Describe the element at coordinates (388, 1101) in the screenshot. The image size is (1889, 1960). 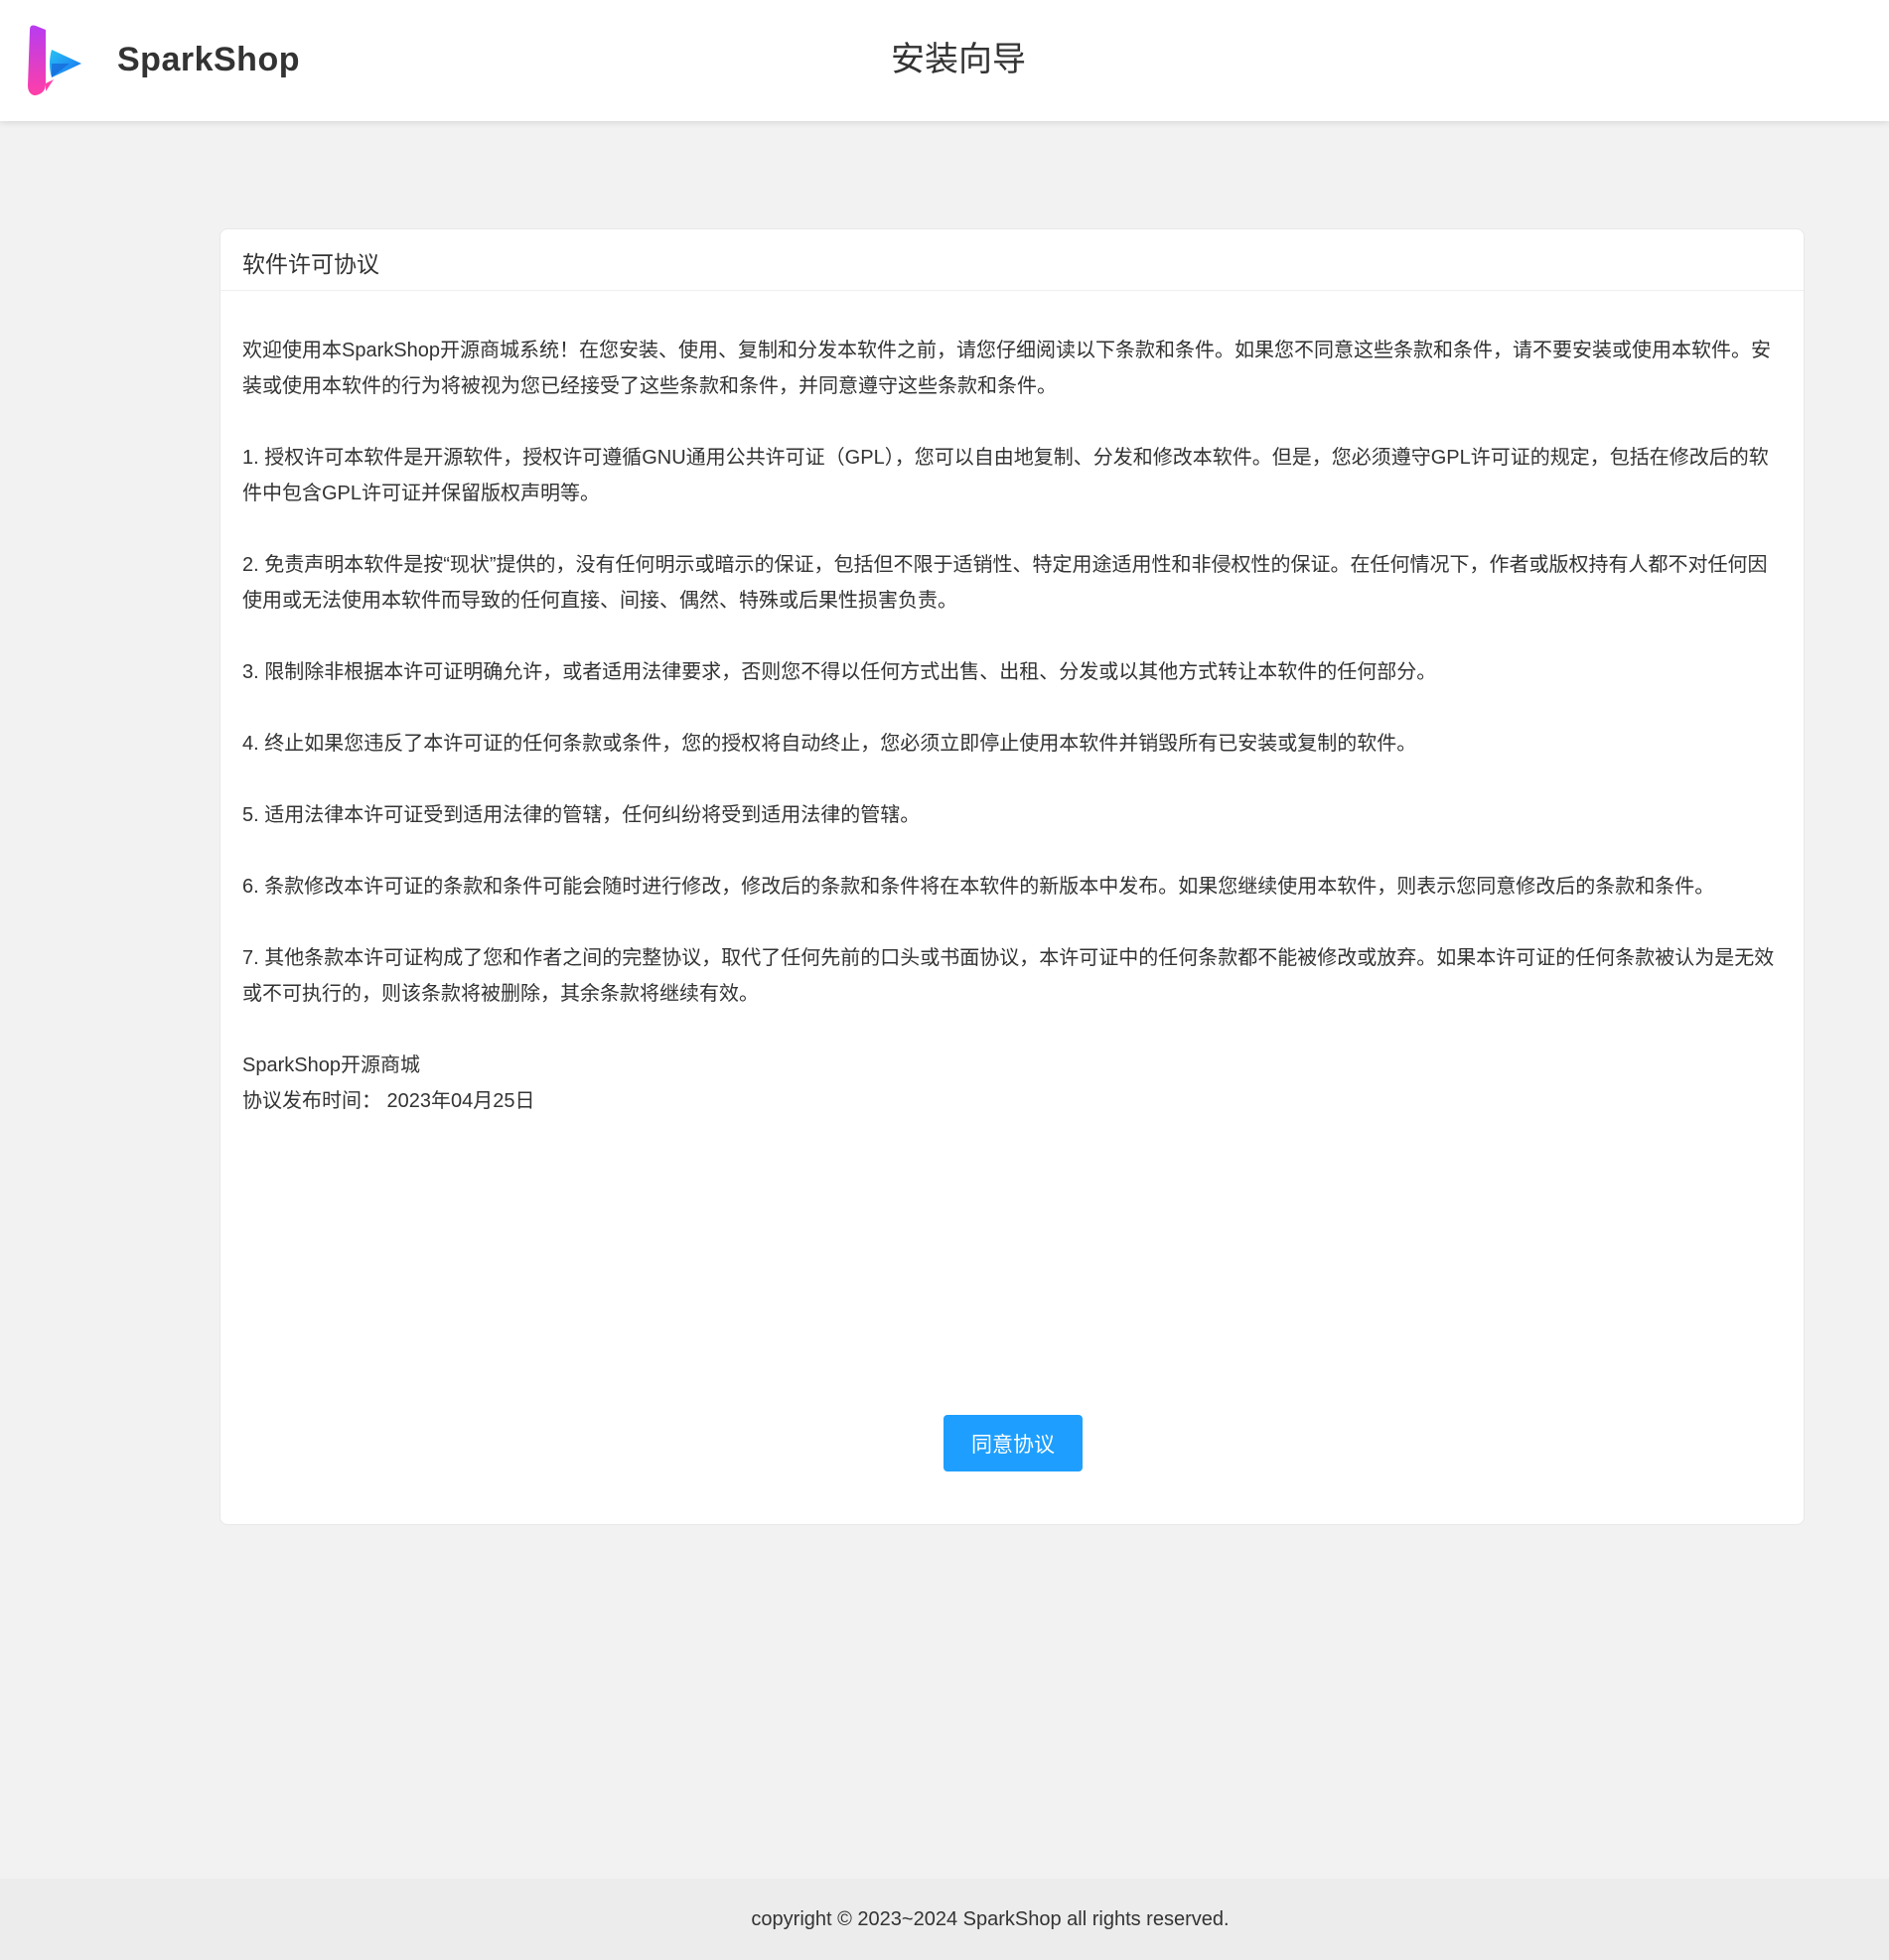
I see `license-publish-date: 协议发布时间： 2023年04月25日` at that location.